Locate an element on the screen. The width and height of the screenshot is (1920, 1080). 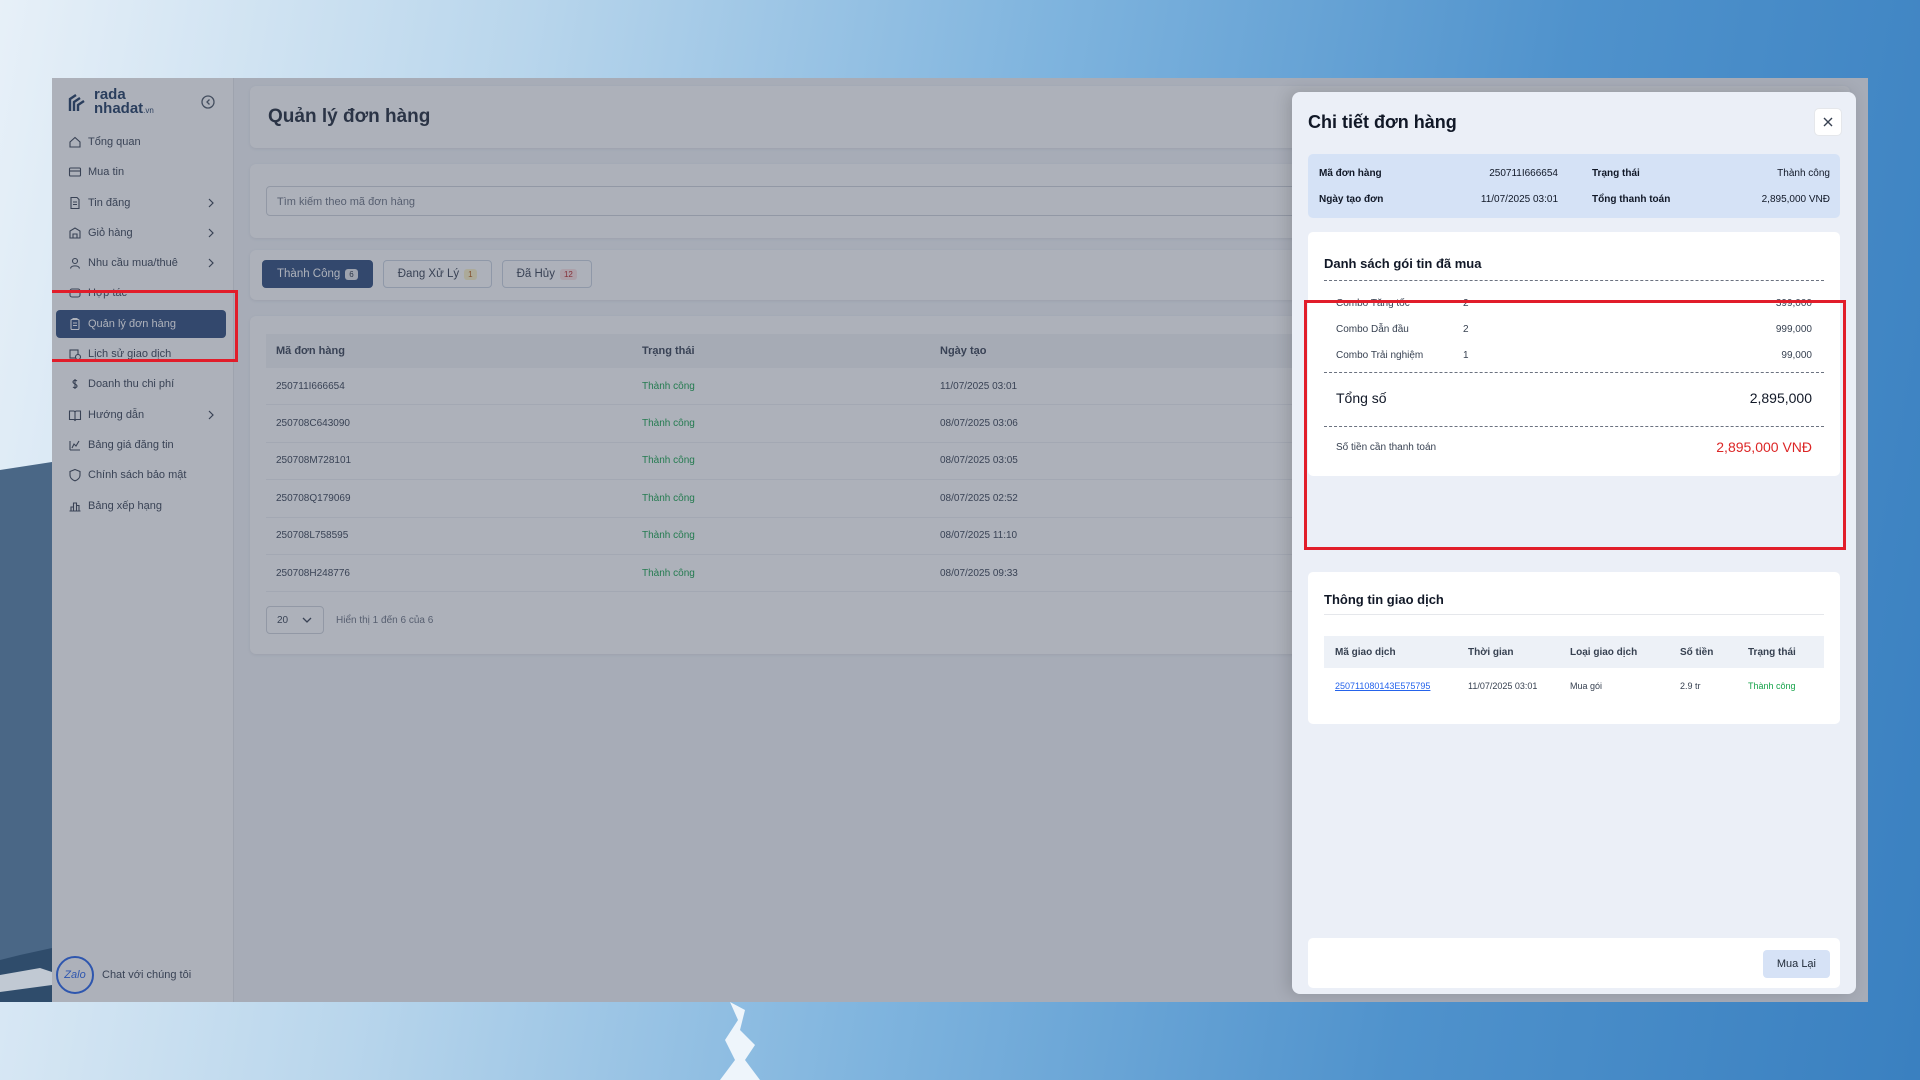
transaction-status: Thành công is located at coordinates (1772, 686).